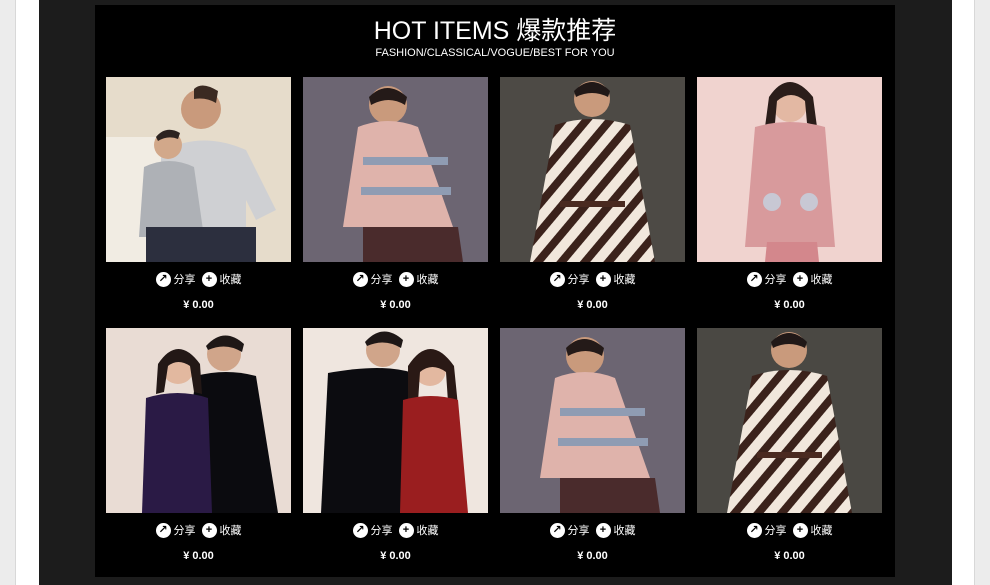  I want to click on section-title: HOT ITEMS 爆款推荐, so click(495, 31).